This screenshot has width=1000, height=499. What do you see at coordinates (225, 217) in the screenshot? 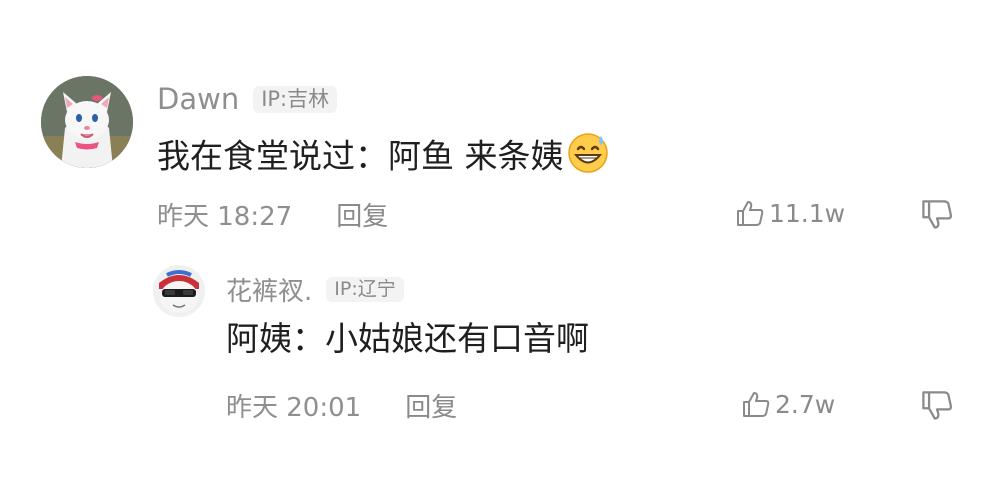
I see `timestamp: 昨天 18:27` at bounding box center [225, 217].